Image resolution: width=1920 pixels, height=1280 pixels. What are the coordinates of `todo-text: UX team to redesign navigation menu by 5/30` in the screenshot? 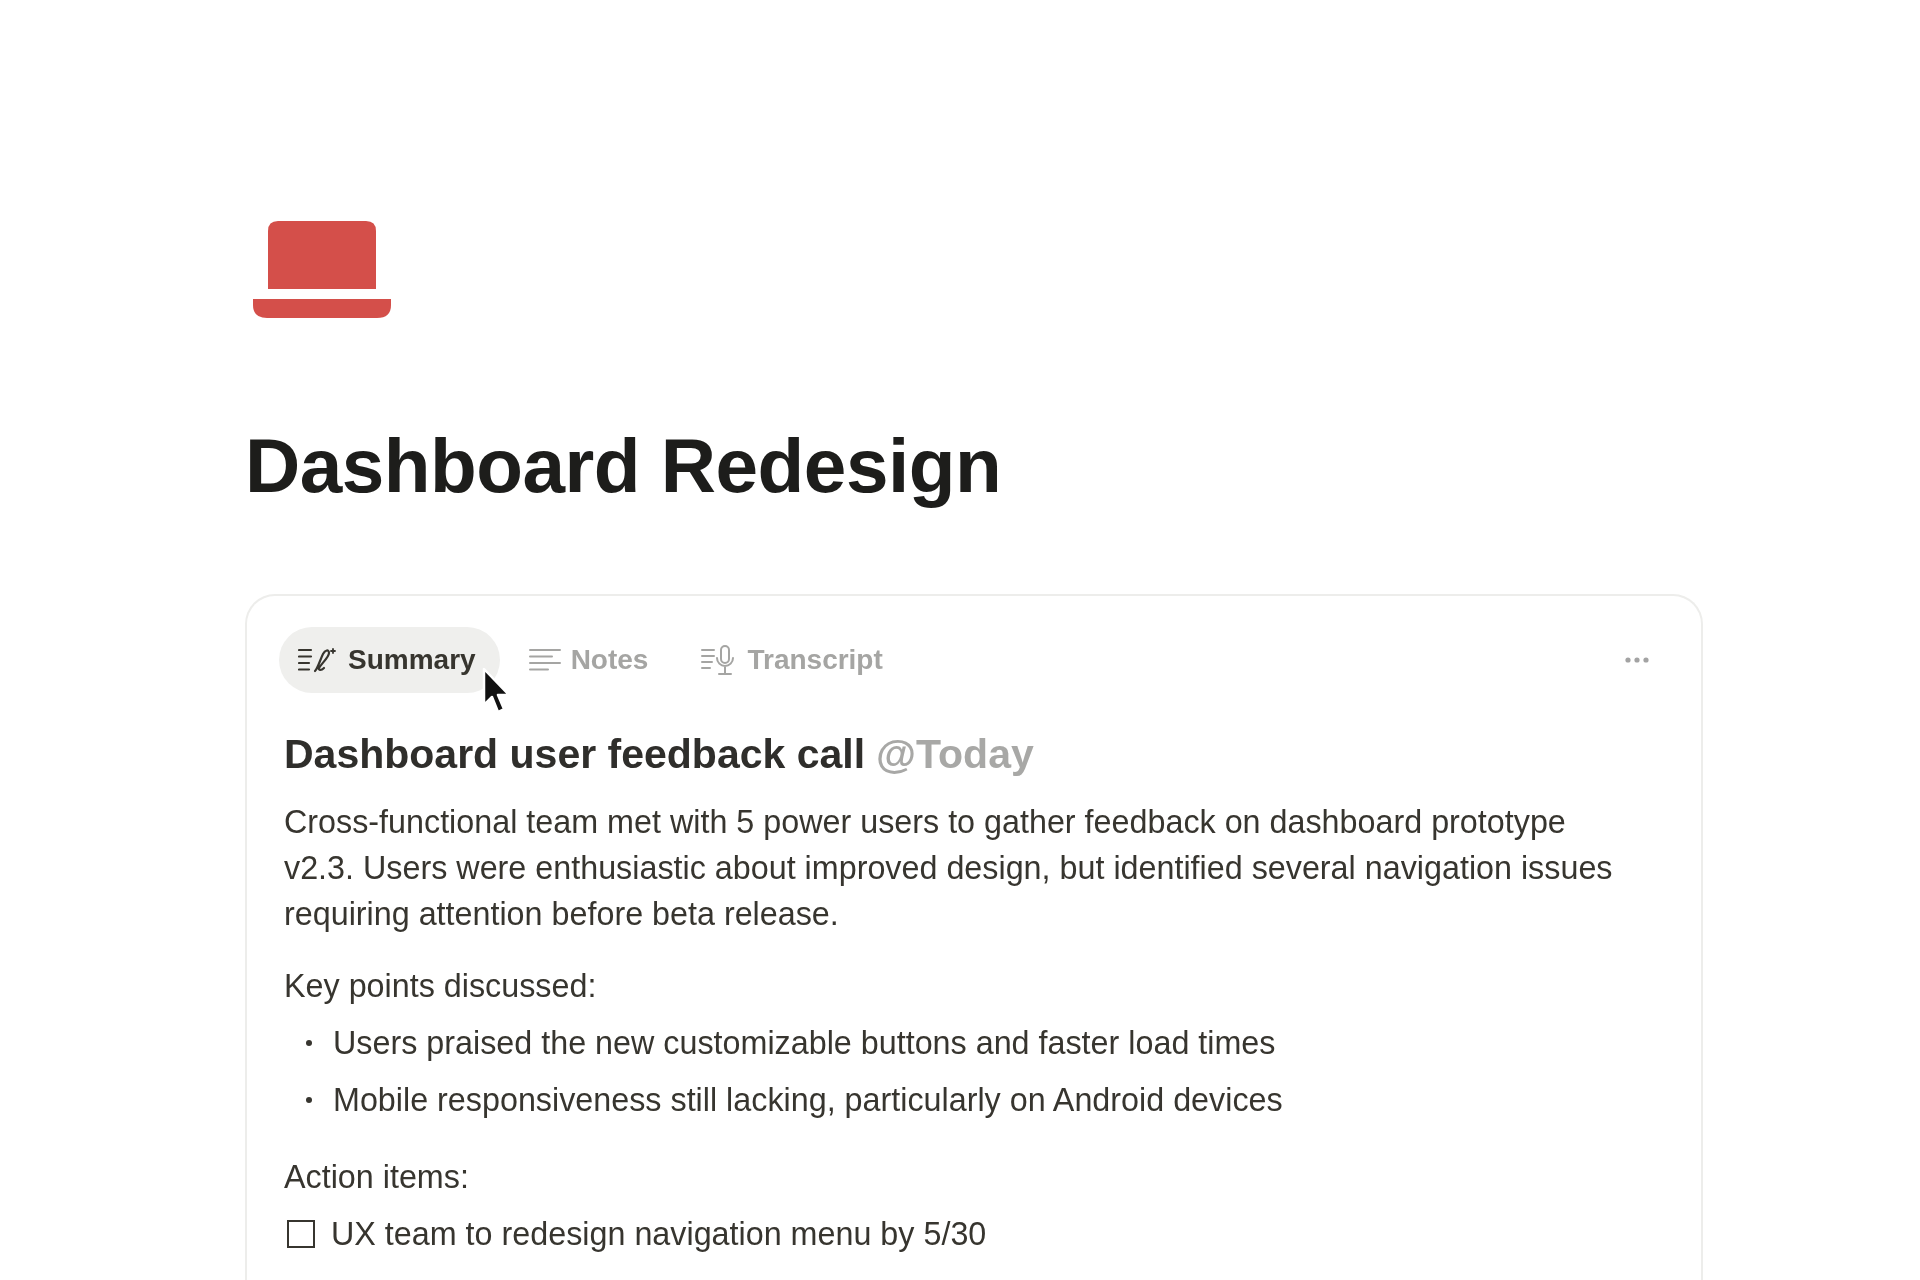 It's located at (659, 1234).